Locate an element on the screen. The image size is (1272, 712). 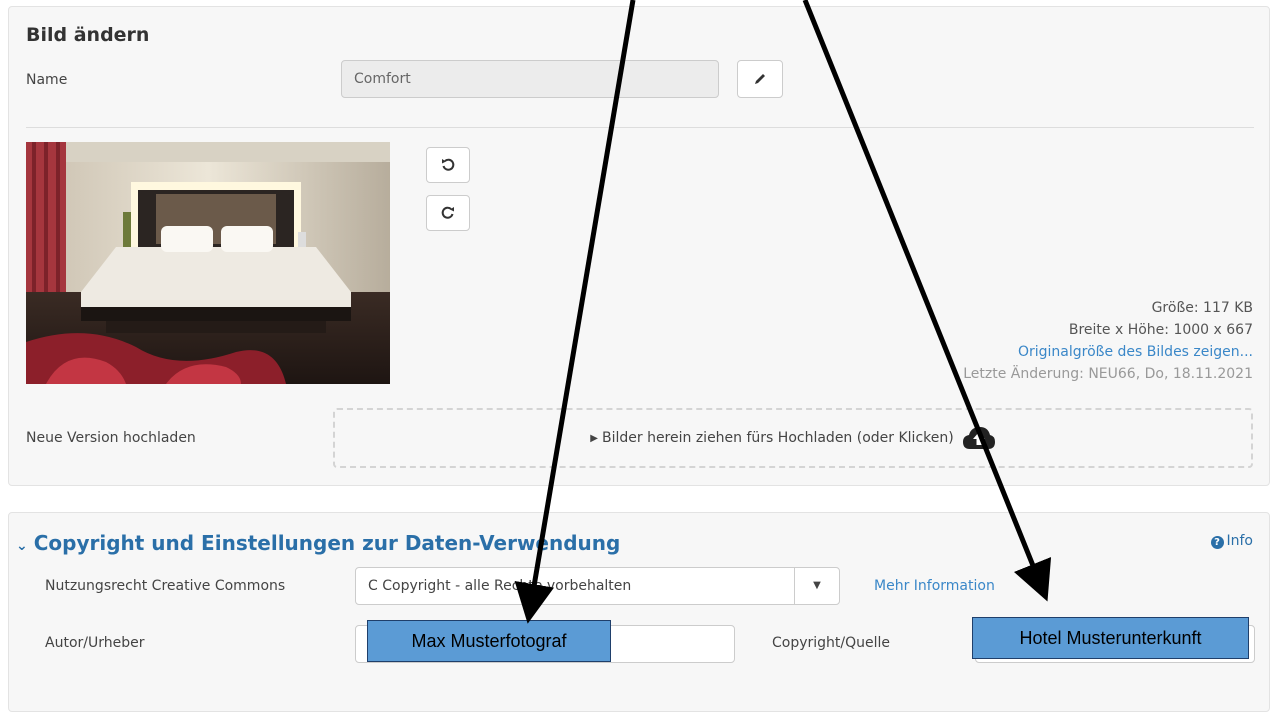
rotate-left-icon is located at coordinates (448, 164).